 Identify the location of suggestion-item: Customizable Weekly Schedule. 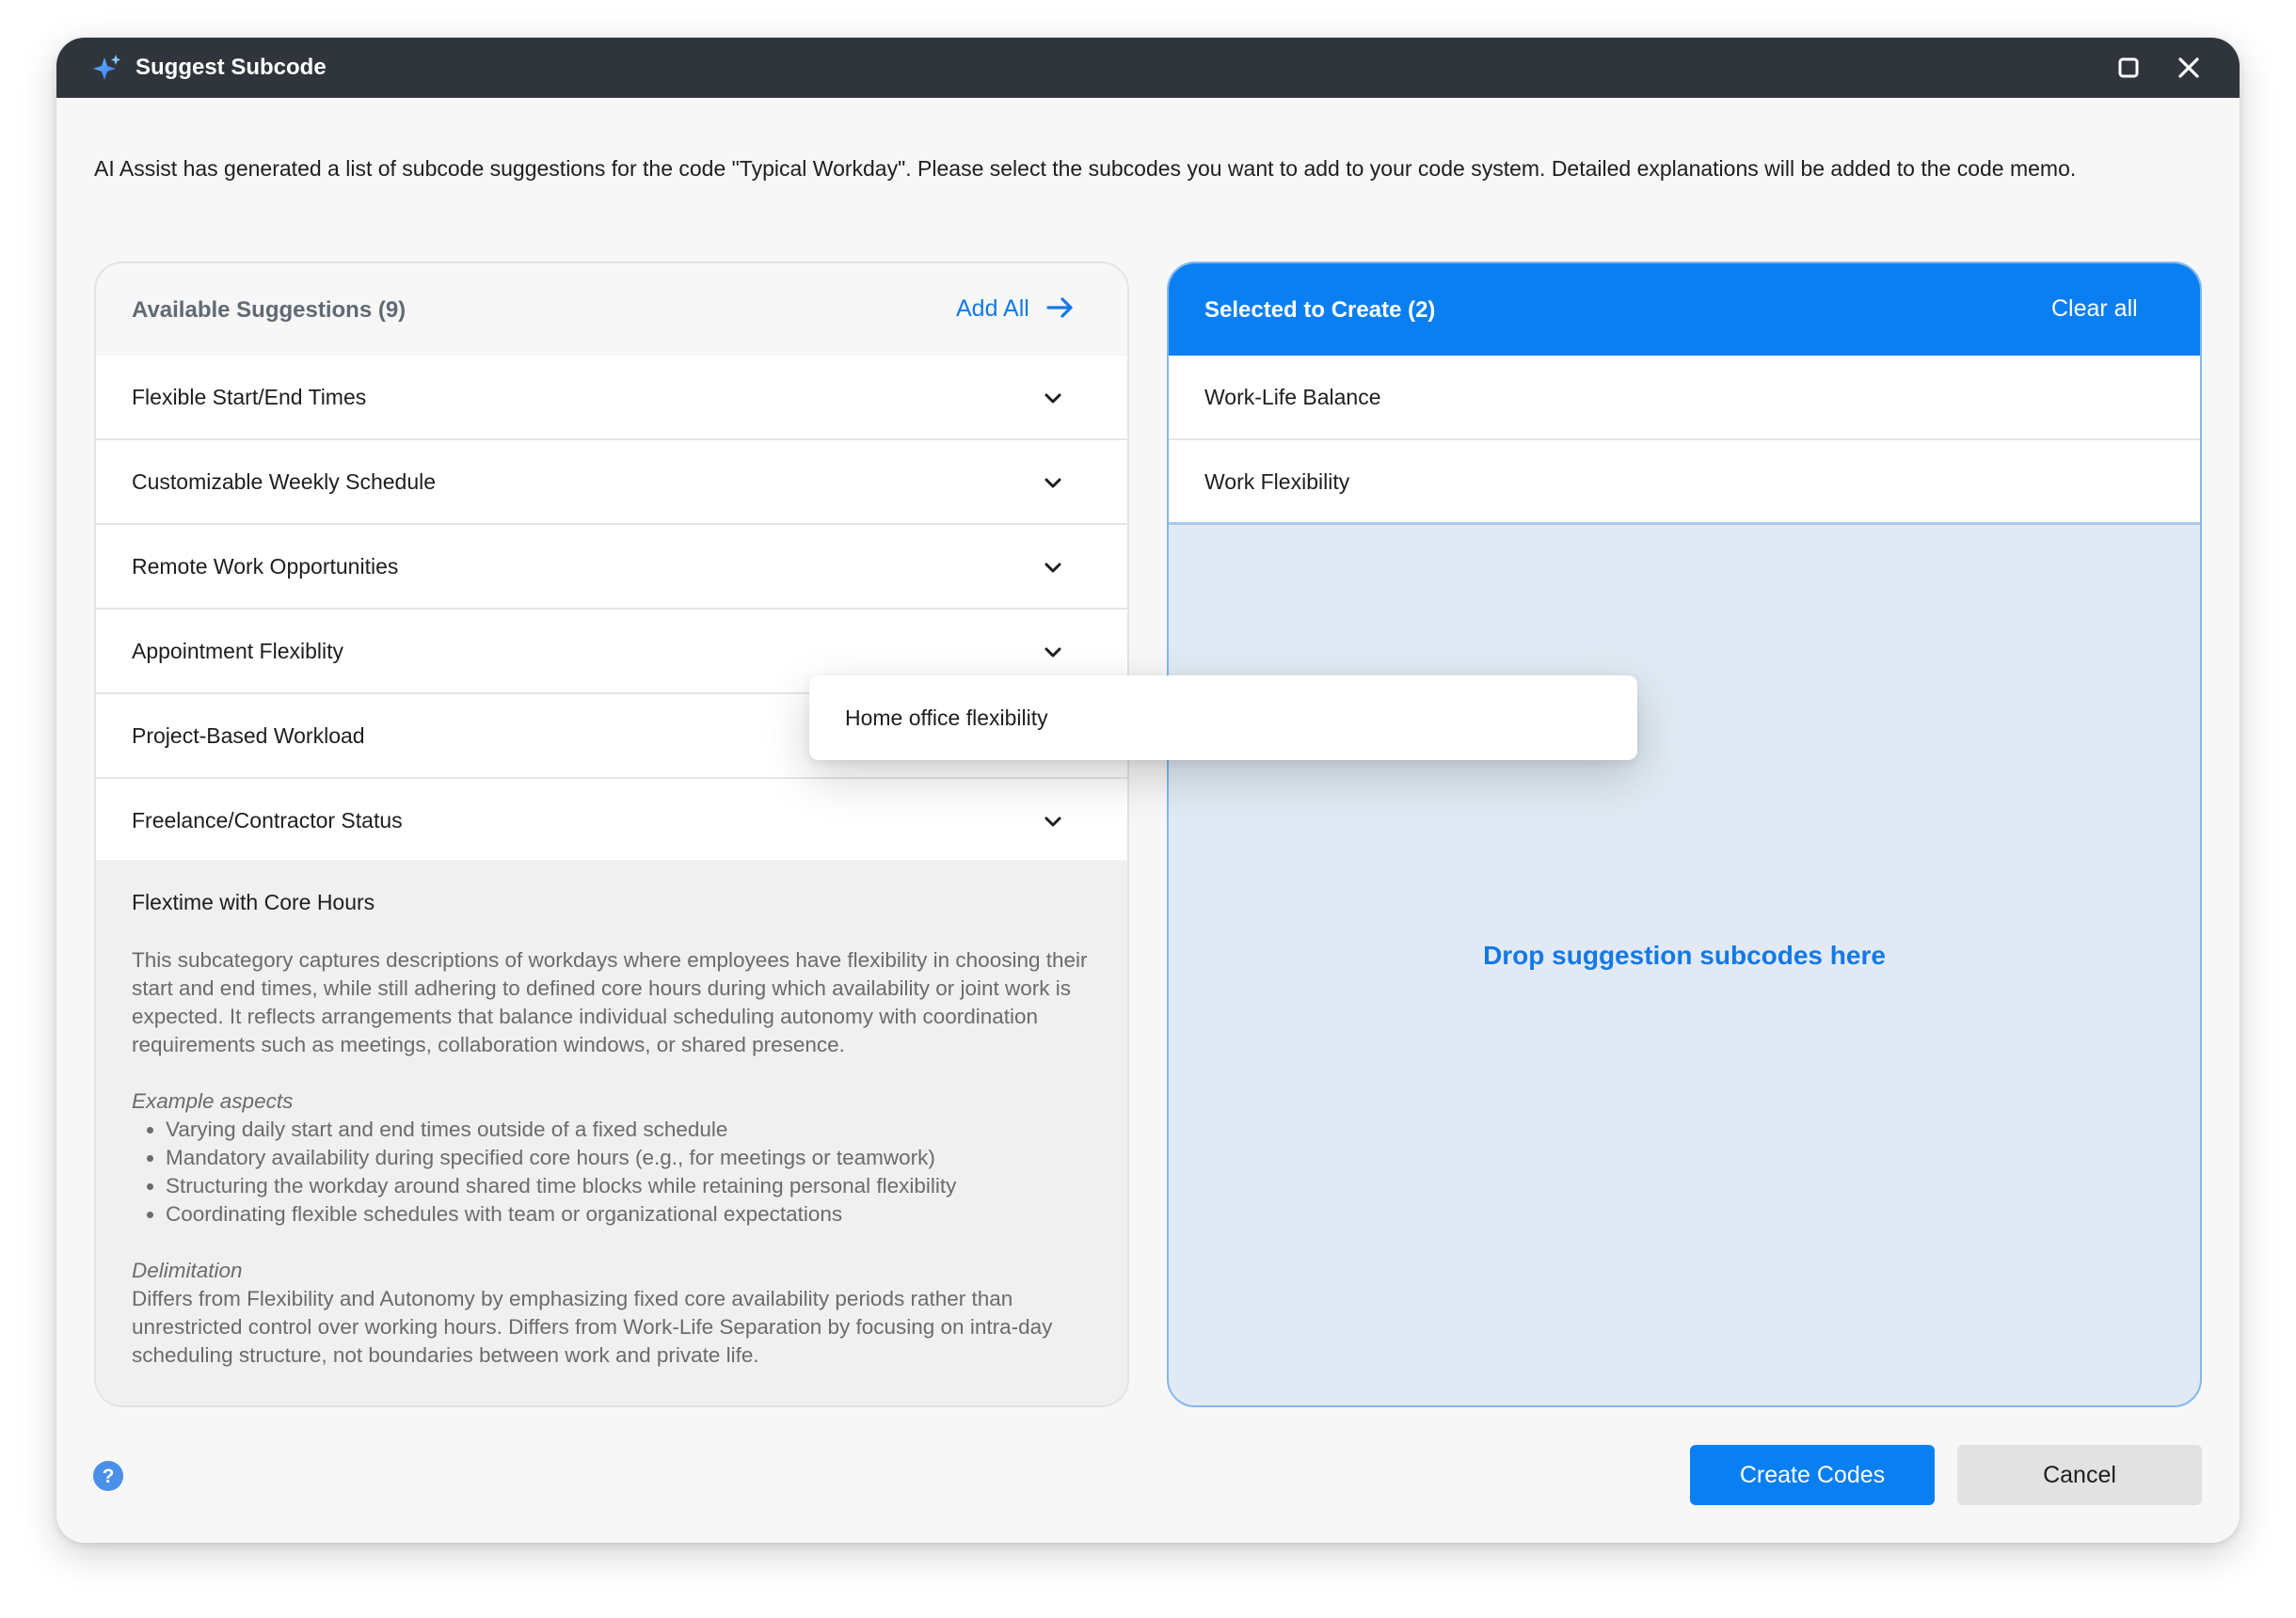
(611, 482).